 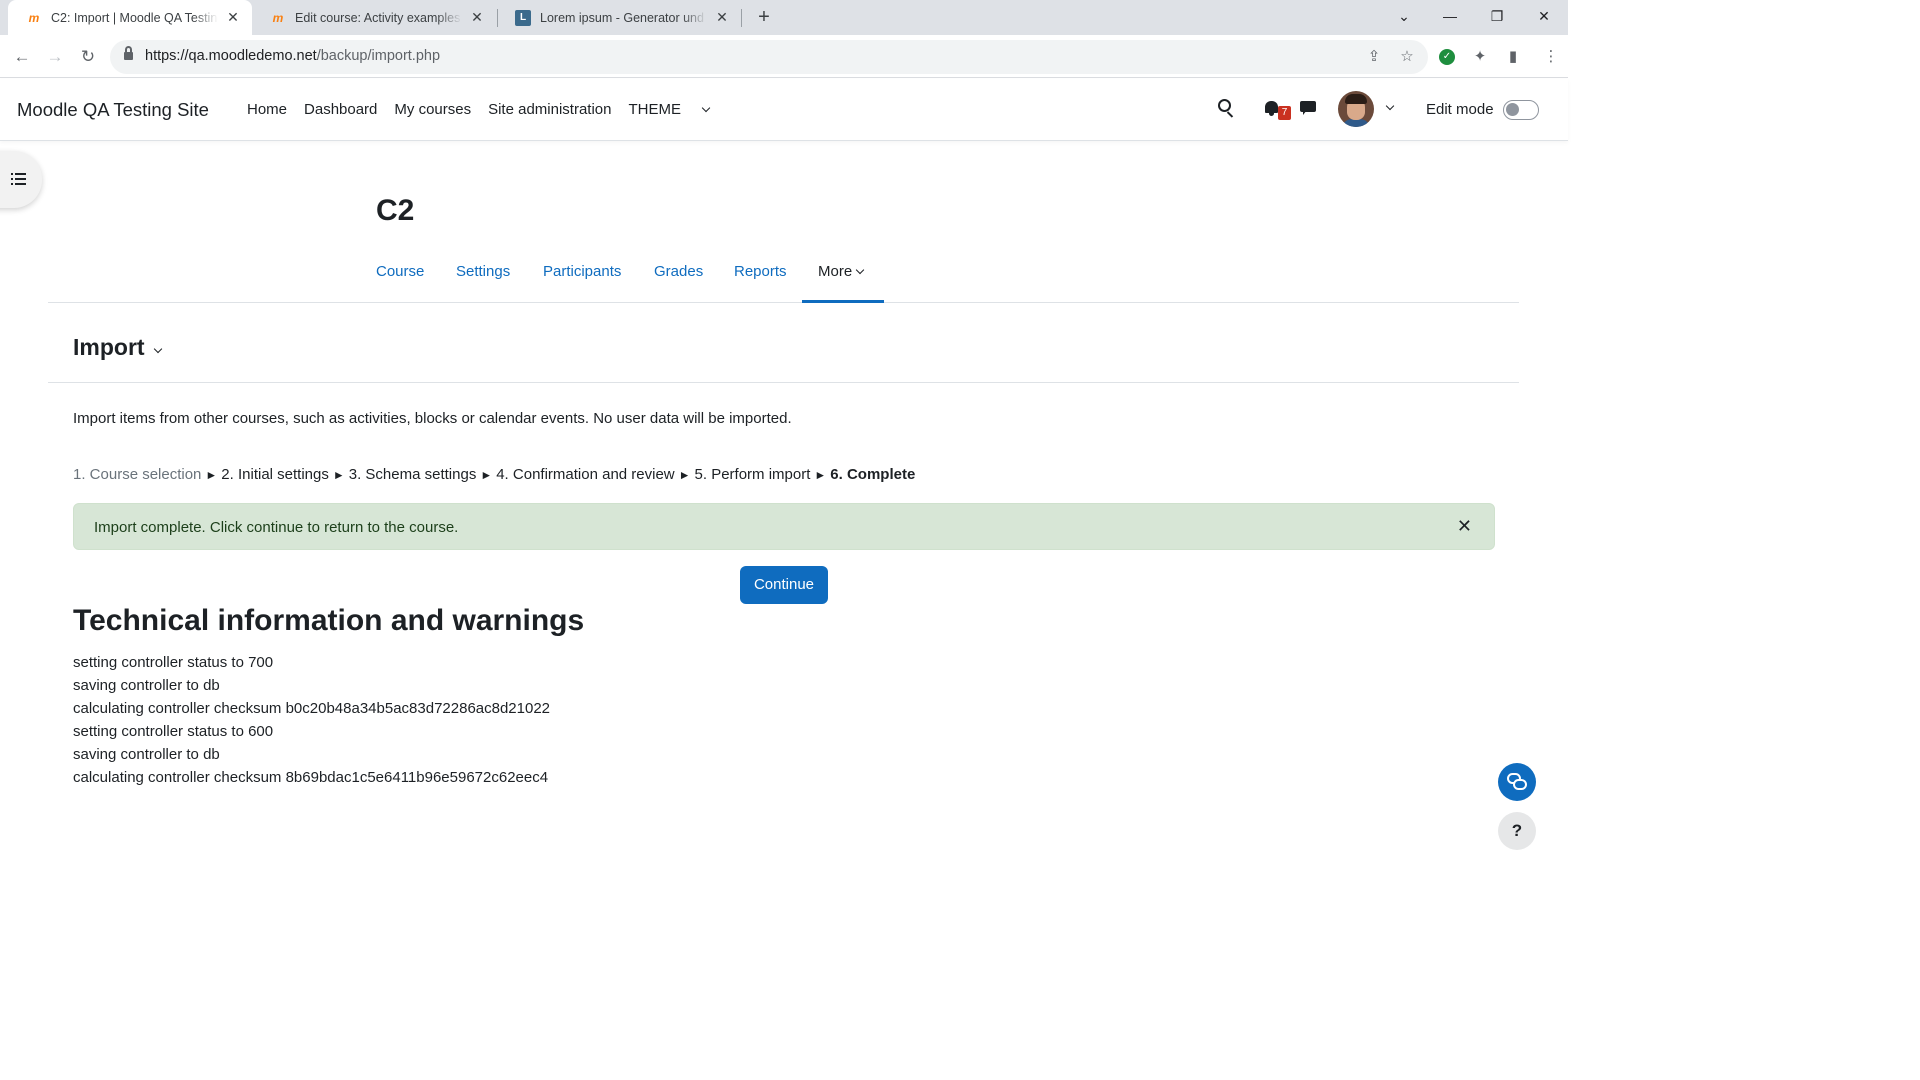 What do you see at coordinates (549, 109) in the screenshot?
I see `nav-site-administration: Site administration` at bounding box center [549, 109].